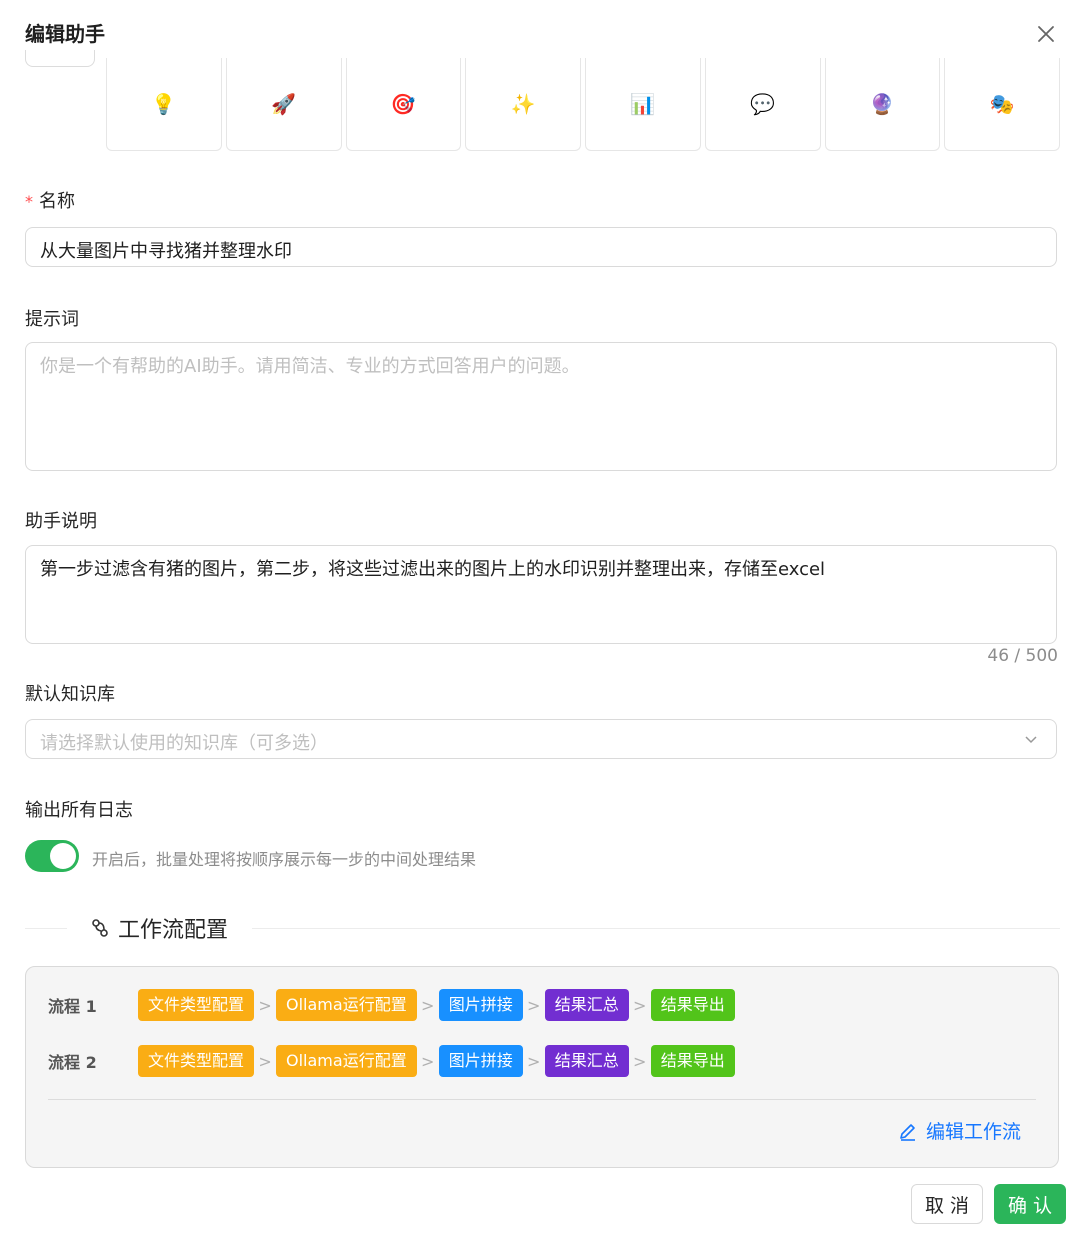 The image size is (1080, 1243). Describe the element at coordinates (541, 406) in the screenshot. I see `prompt-textarea: 你是一个有帮助的AI助手。请用简洁、专业的方式回答用户的问题。` at that location.